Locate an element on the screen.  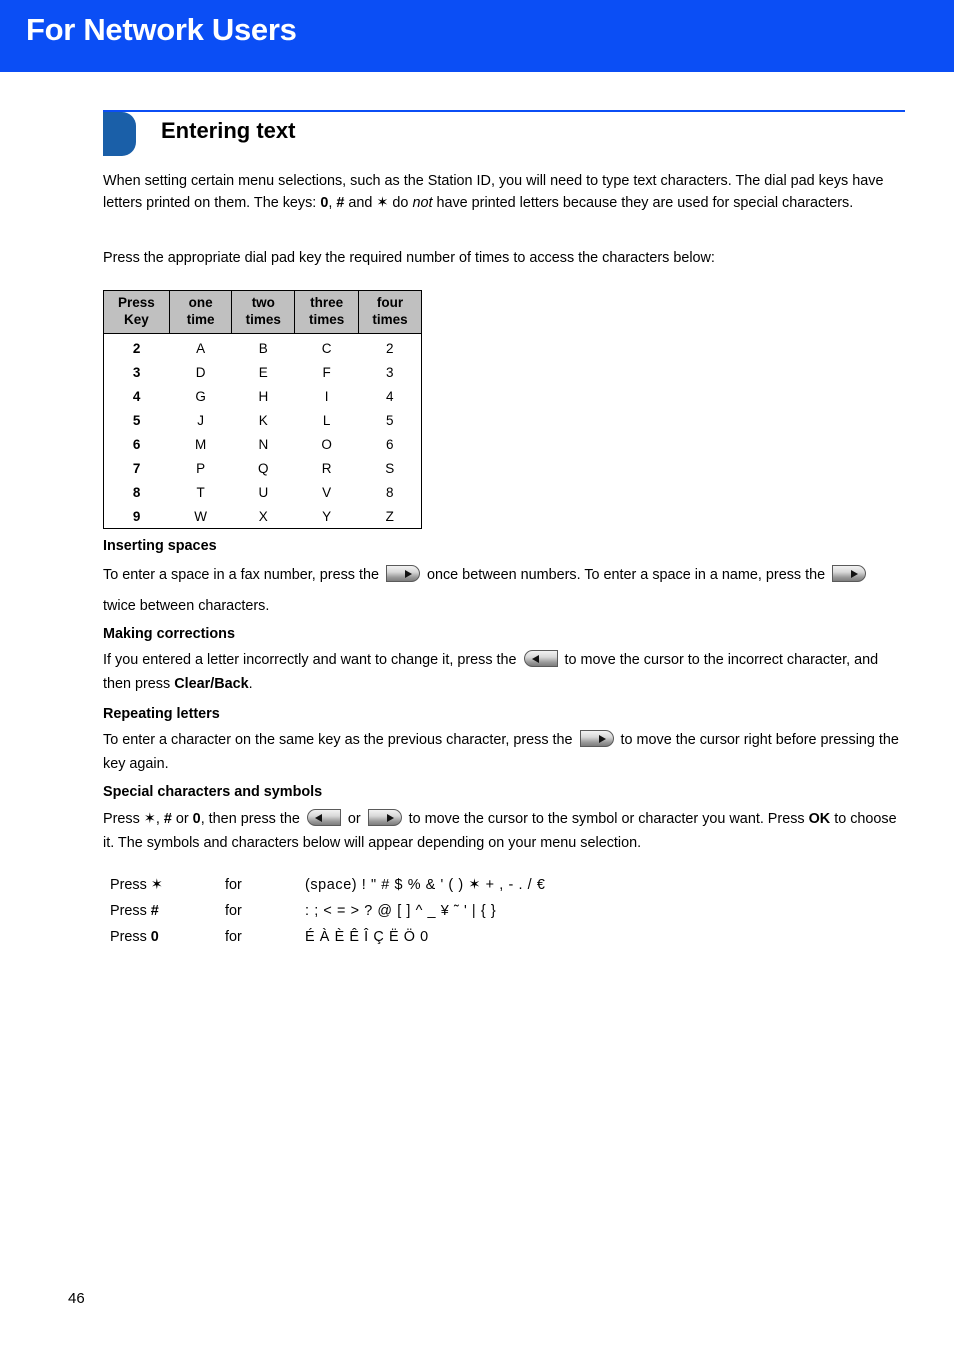
special-text-5: or is located at coordinates (354, 819).